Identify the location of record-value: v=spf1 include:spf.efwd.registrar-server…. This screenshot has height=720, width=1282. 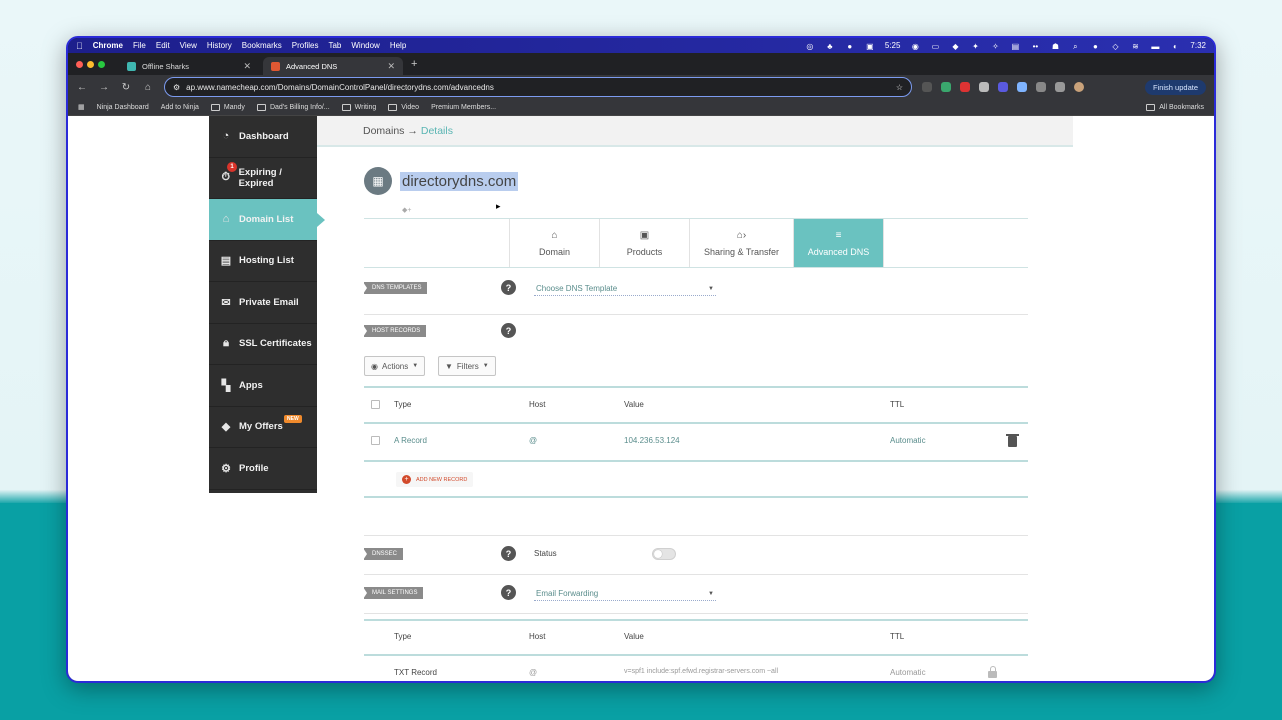
(701, 671).